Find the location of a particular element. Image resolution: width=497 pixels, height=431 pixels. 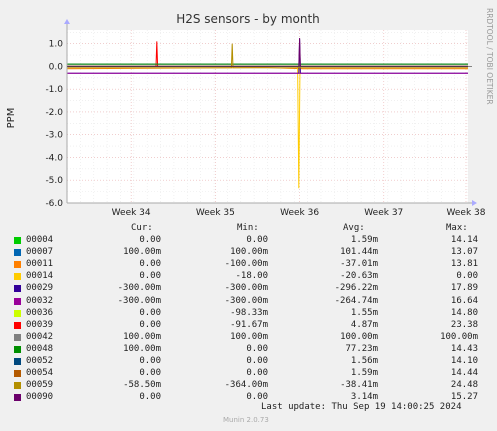

legend-name: 00054 is located at coordinates (40, 373).